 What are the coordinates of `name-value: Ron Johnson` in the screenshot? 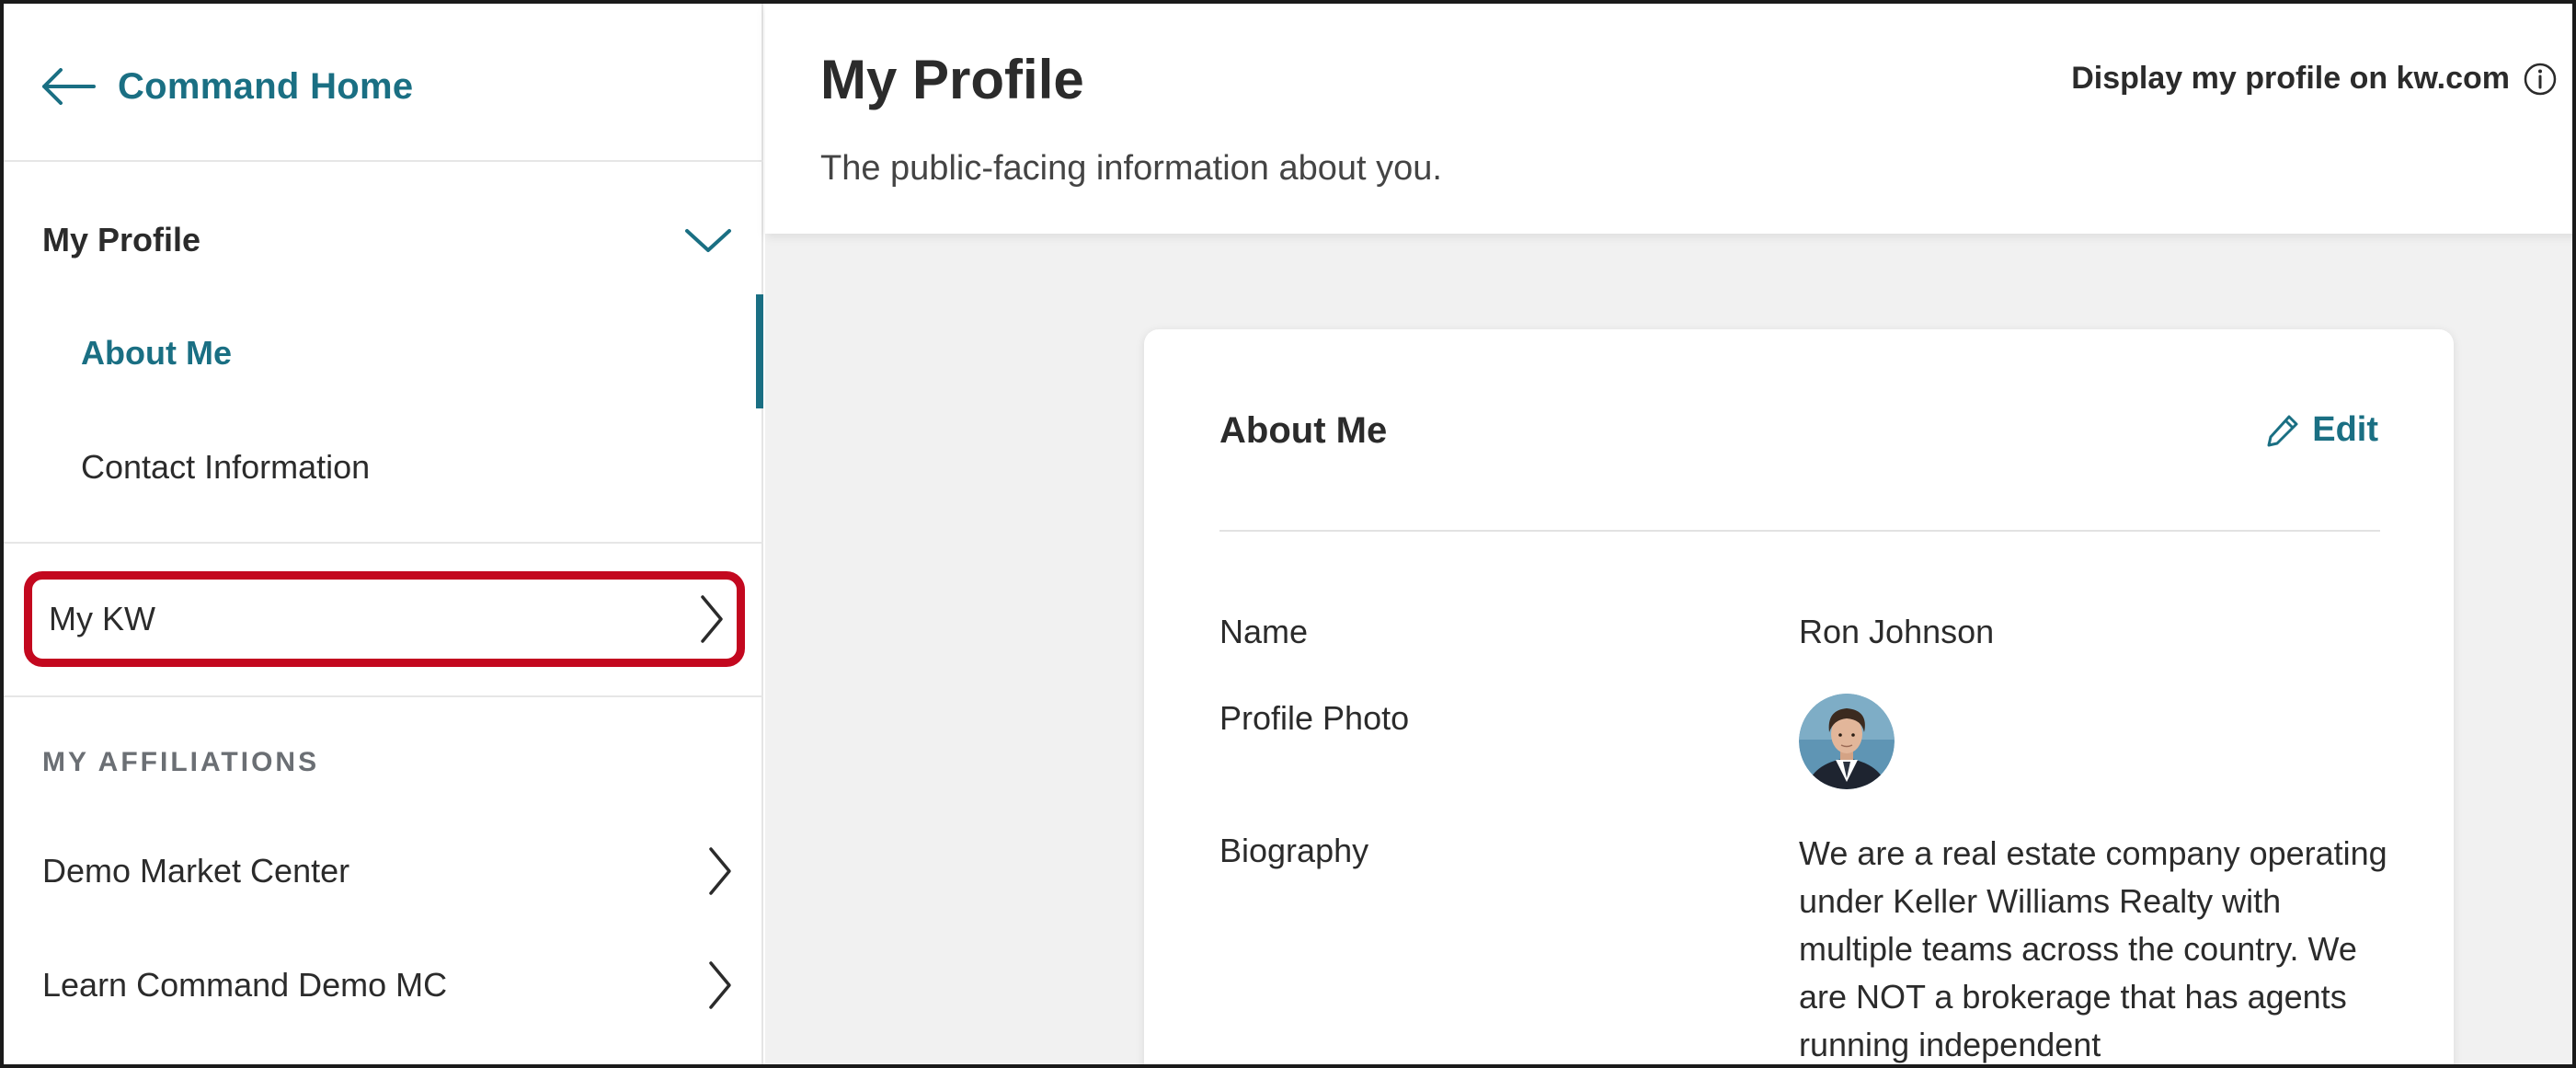 It's located at (1897, 631).